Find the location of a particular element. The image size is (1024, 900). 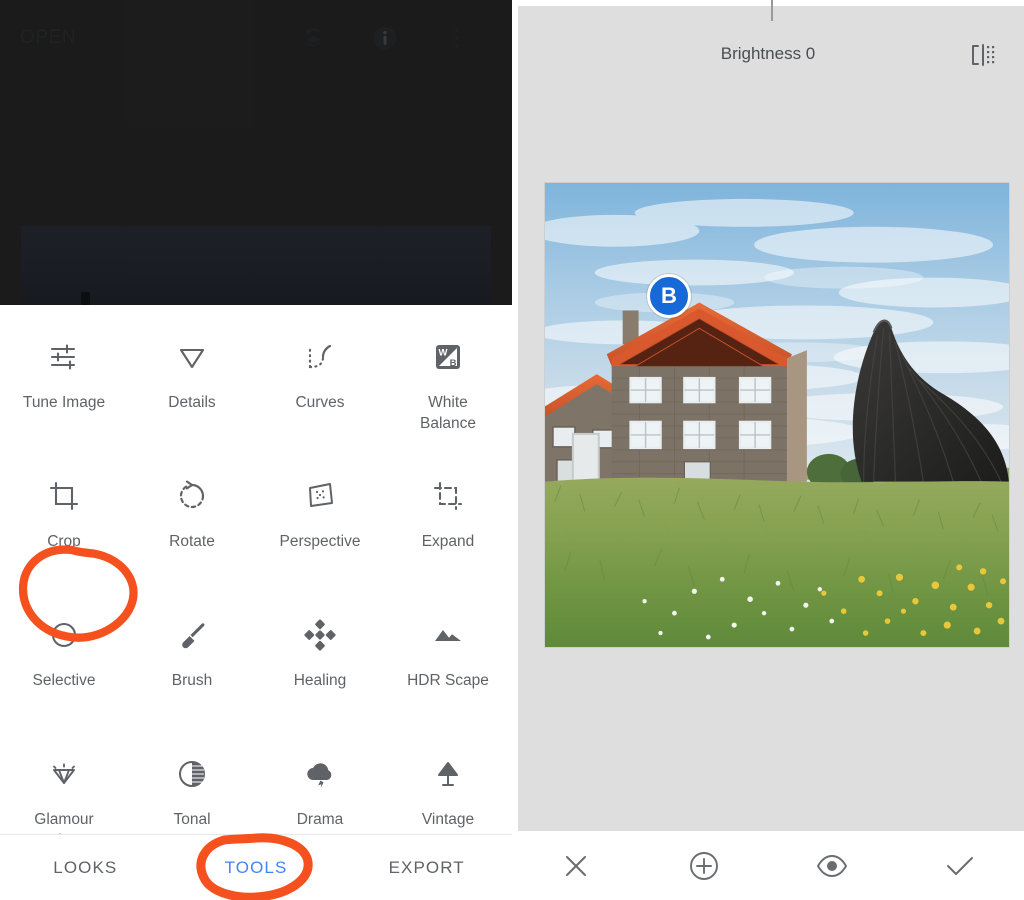

tool-rotate: Rotate is located at coordinates (192, 529).